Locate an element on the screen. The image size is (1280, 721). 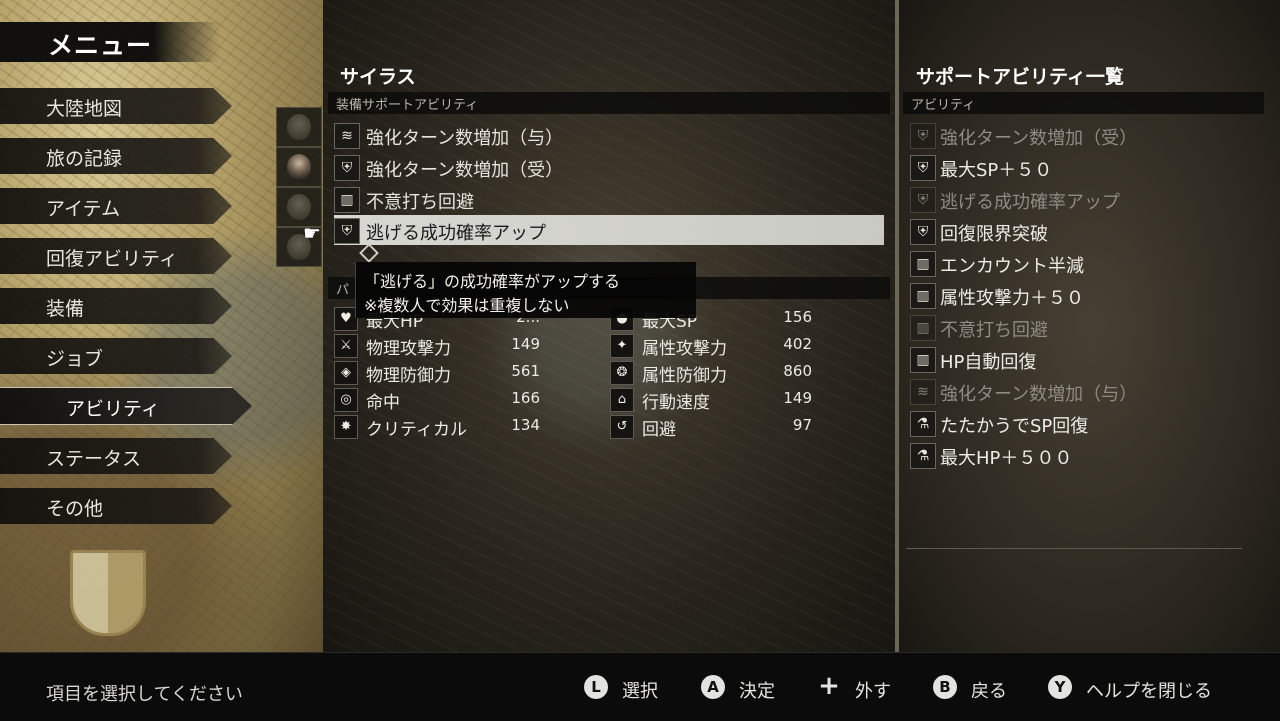
tooltip-line-2: ※複数人で効果は重複しない is located at coordinates (467, 305).